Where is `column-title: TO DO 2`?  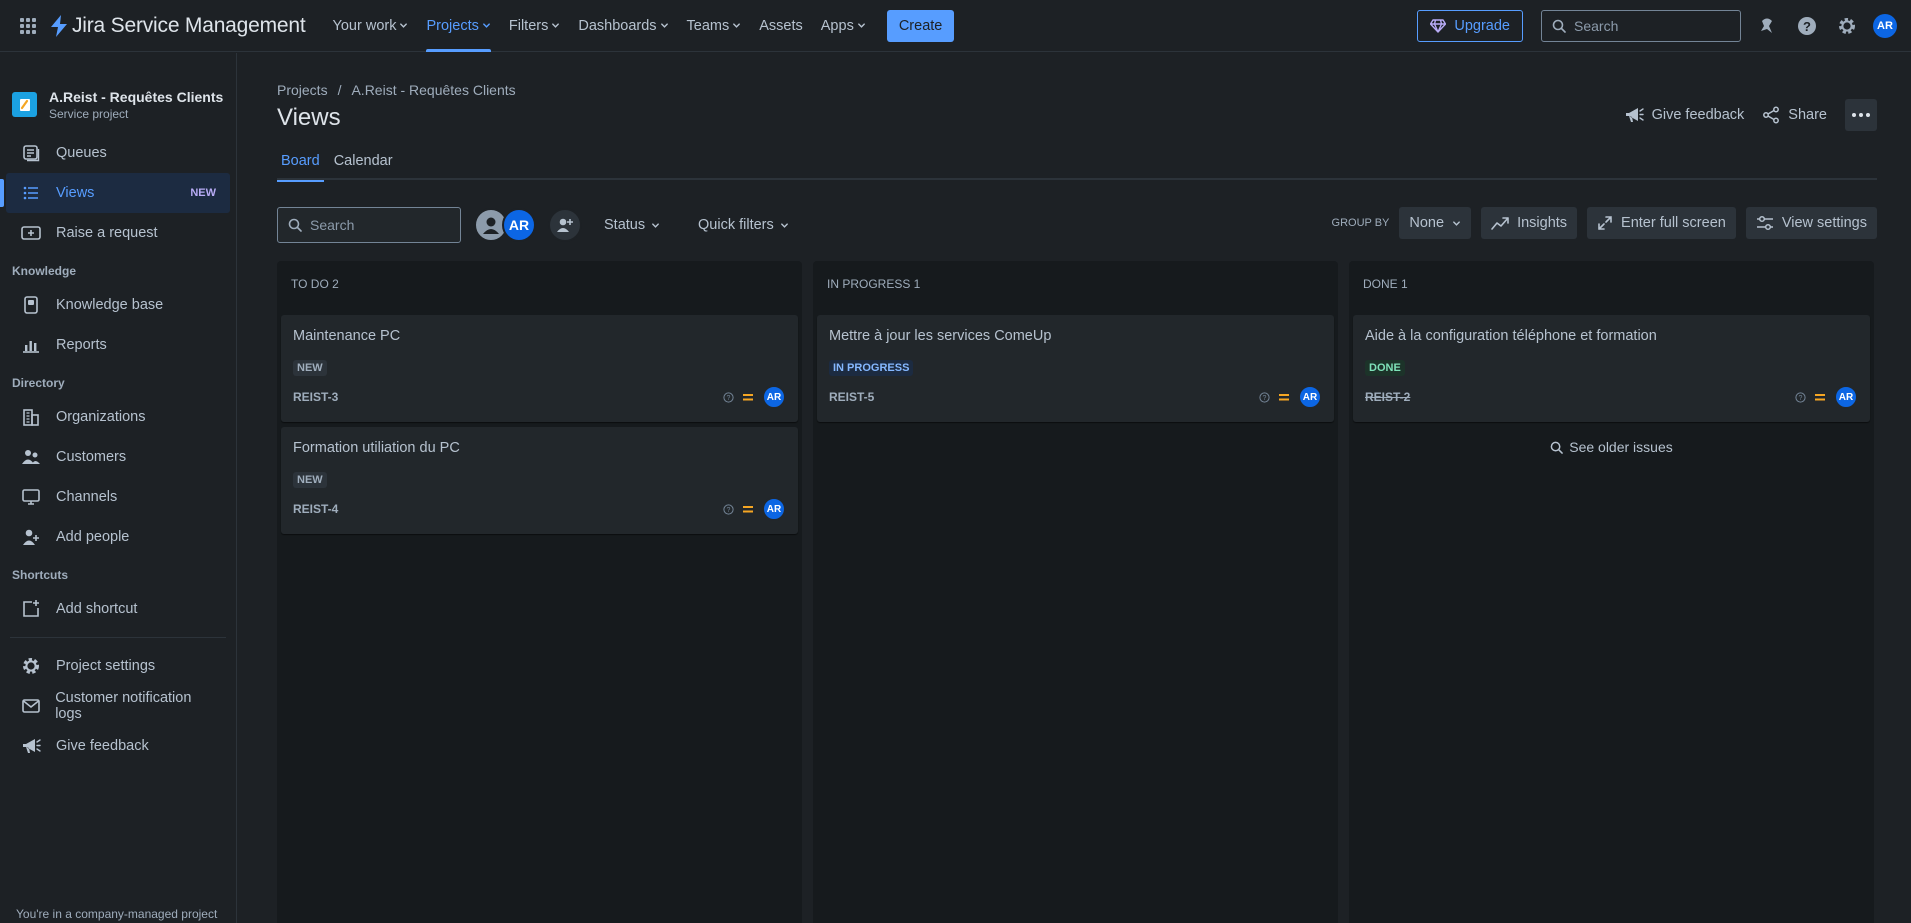 column-title: TO DO 2 is located at coordinates (315, 284).